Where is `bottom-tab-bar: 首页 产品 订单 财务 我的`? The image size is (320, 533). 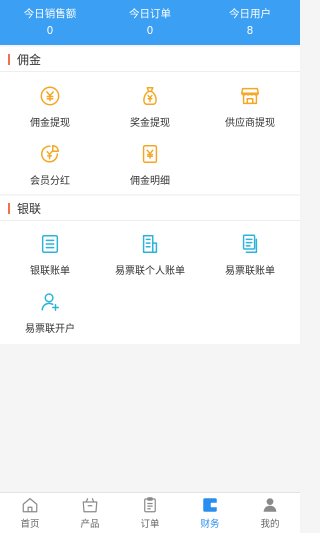 bottom-tab-bar: 首页 产品 订单 财务 我的 is located at coordinates (150, 512).